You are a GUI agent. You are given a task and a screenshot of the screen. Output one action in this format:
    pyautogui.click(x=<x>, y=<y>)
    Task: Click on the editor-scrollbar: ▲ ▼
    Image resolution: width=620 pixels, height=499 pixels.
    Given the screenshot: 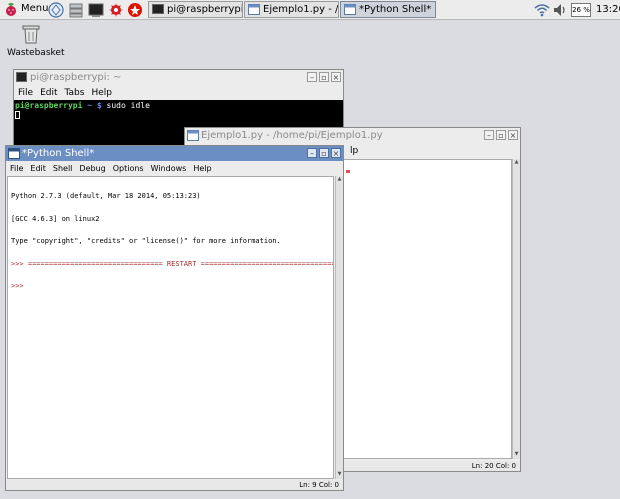 What is the action you would take?
    pyautogui.click(x=516, y=309)
    